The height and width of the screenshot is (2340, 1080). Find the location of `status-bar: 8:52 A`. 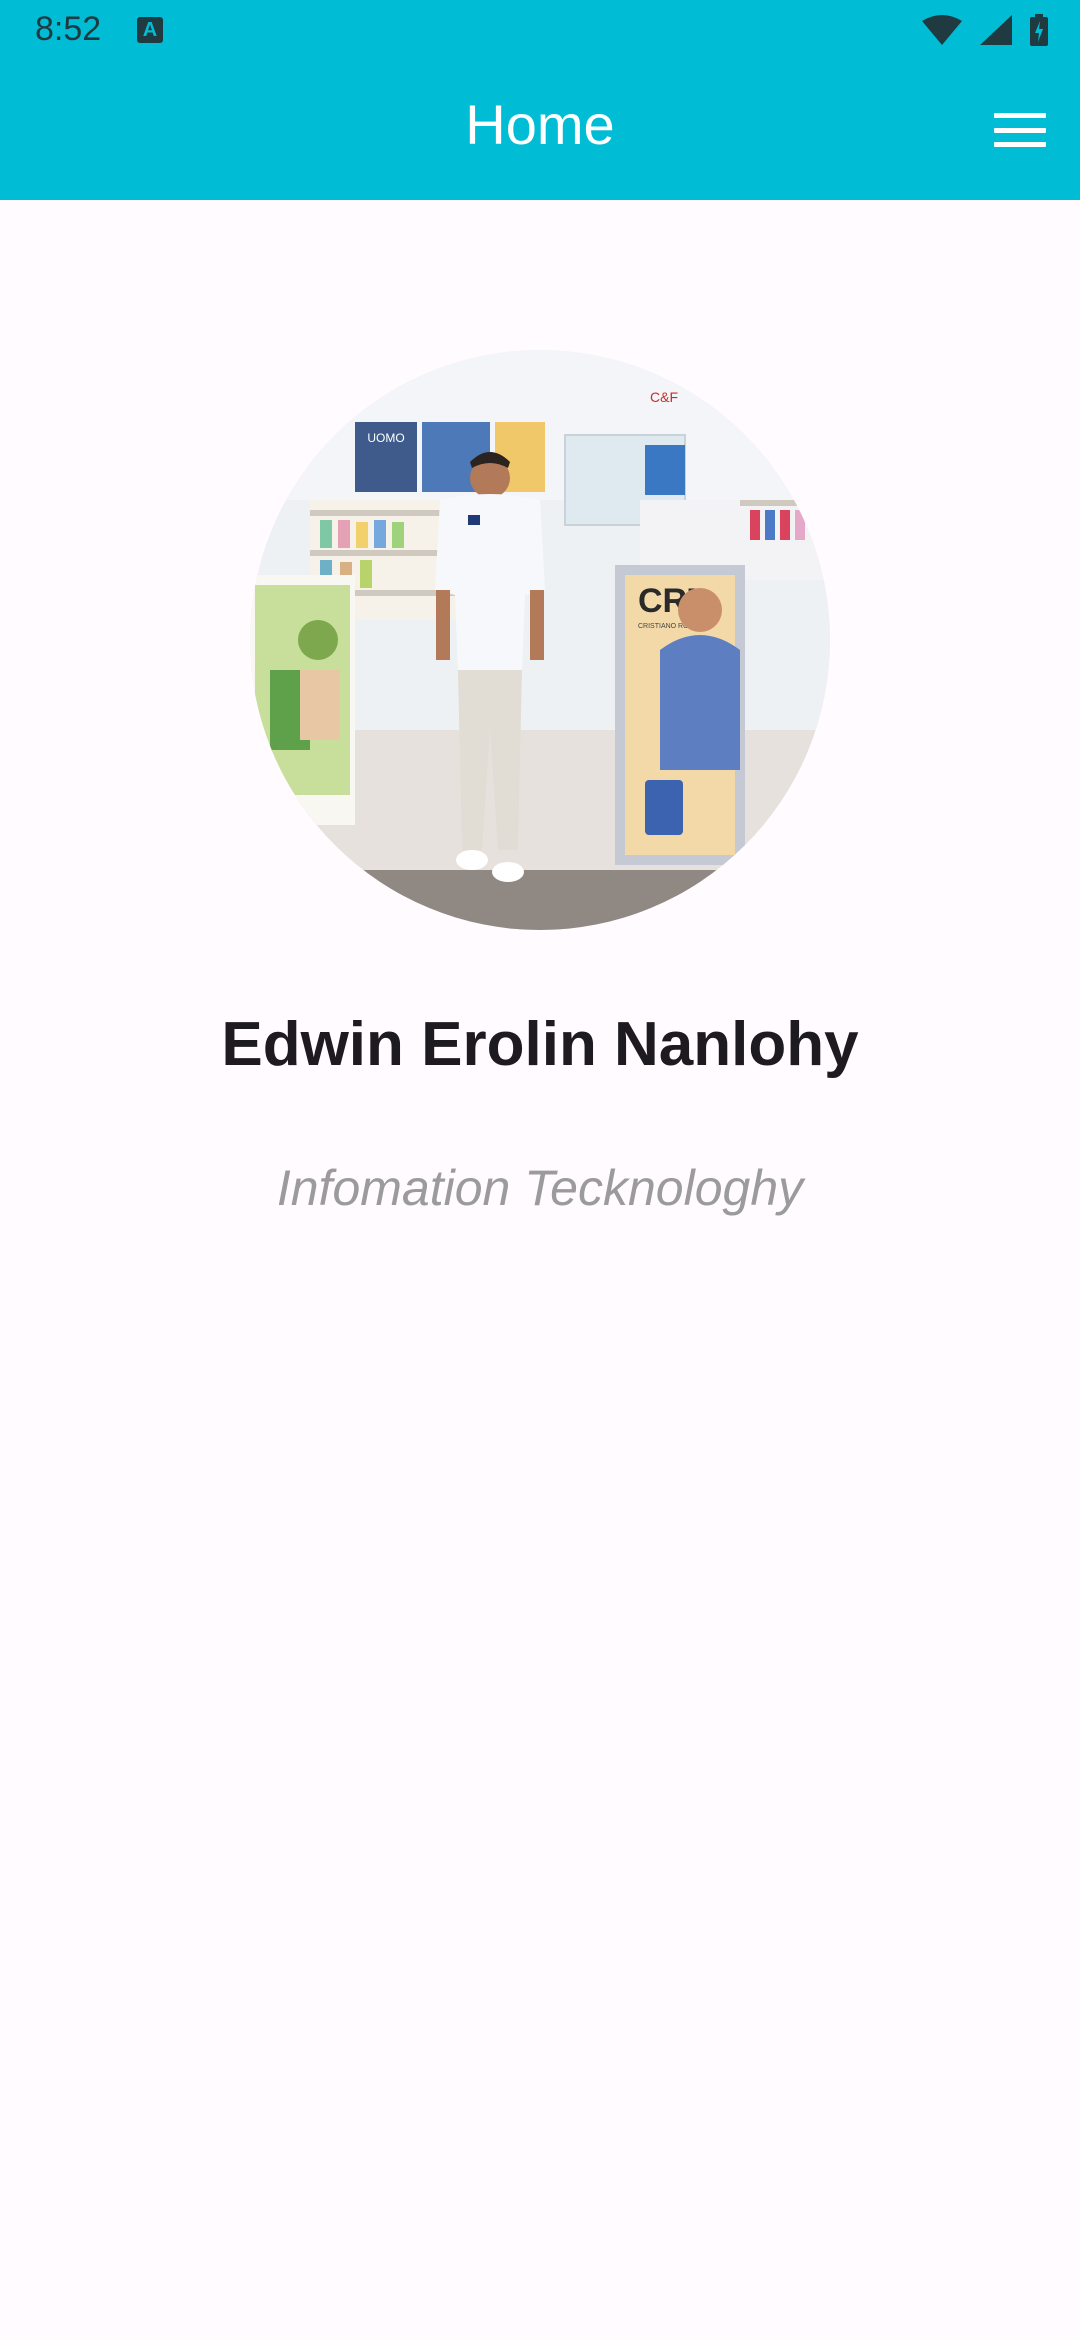

status-bar: 8:52 A is located at coordinates (540, 30).